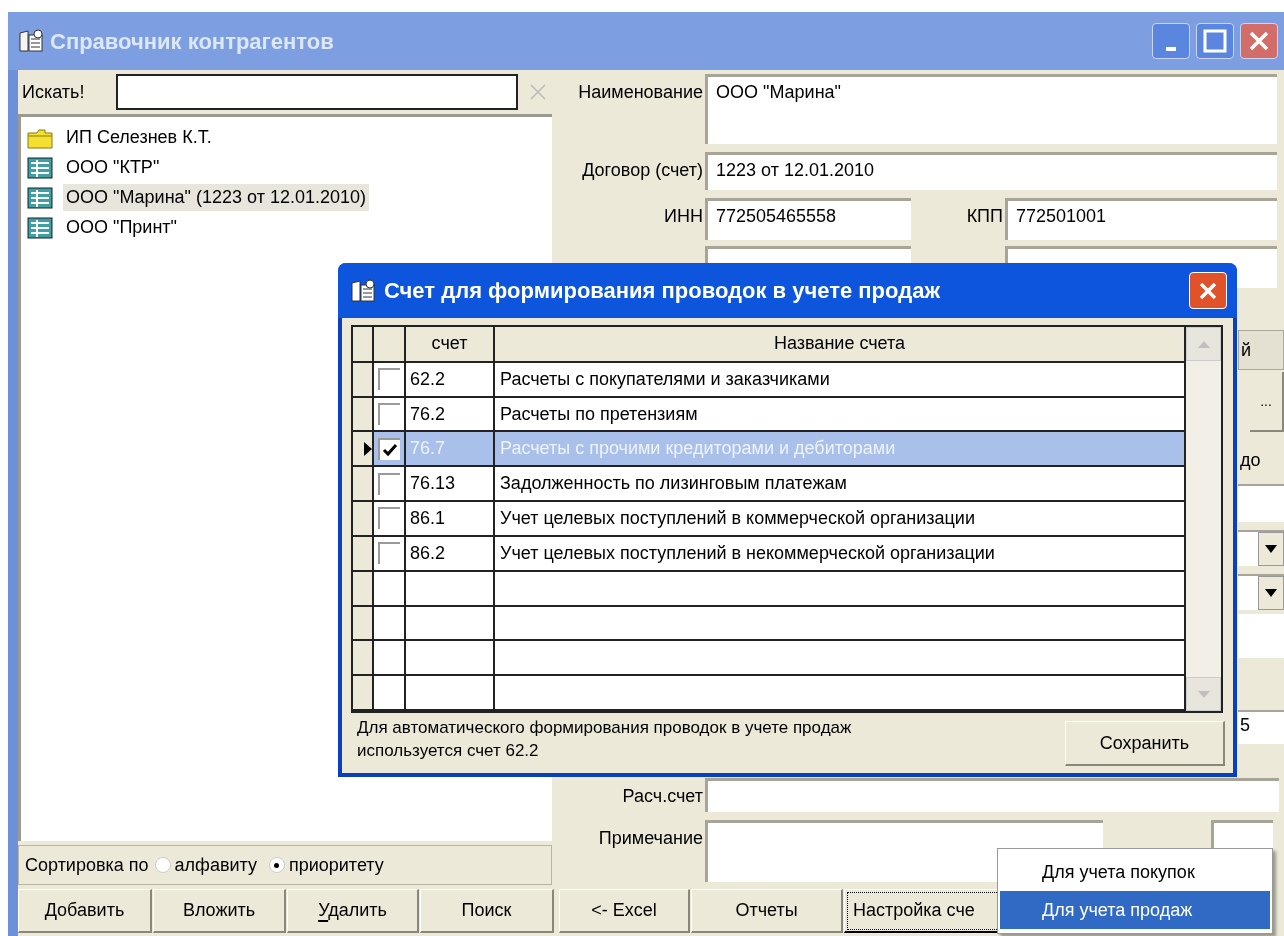 This screenshot has height=936, width=1284. What do you see at coordinates (808, 219) in the screenshot?
I see `inn-field: 772505465558` at bounding box center [808, 219].